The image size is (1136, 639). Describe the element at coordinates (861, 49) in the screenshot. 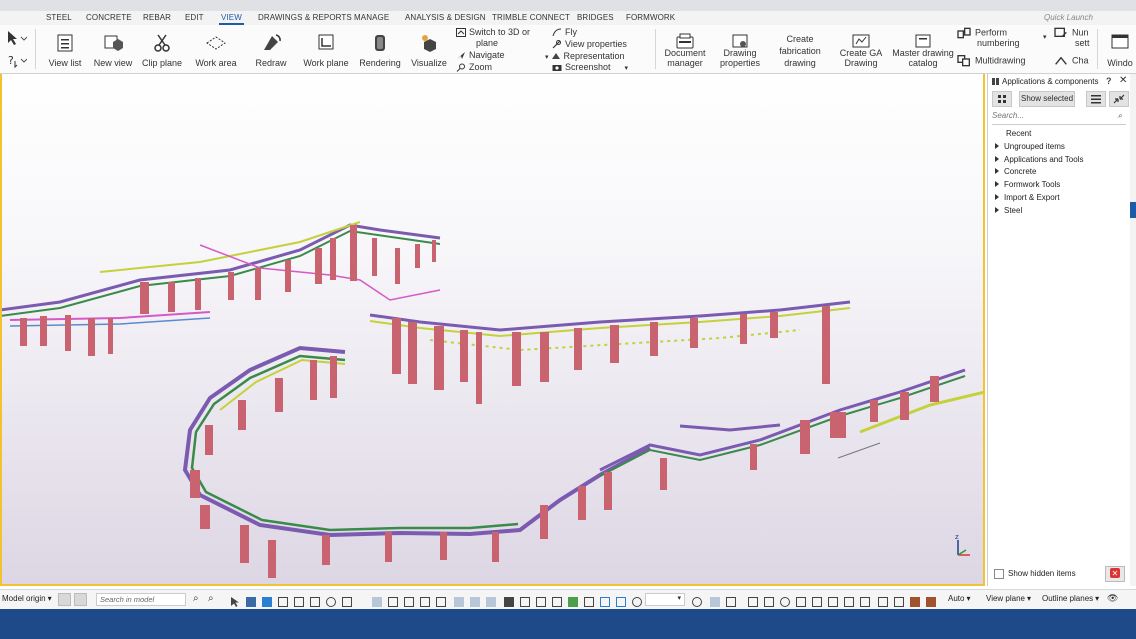

I see `create-ga-drawing-button: Create GA Drawing` at that location.